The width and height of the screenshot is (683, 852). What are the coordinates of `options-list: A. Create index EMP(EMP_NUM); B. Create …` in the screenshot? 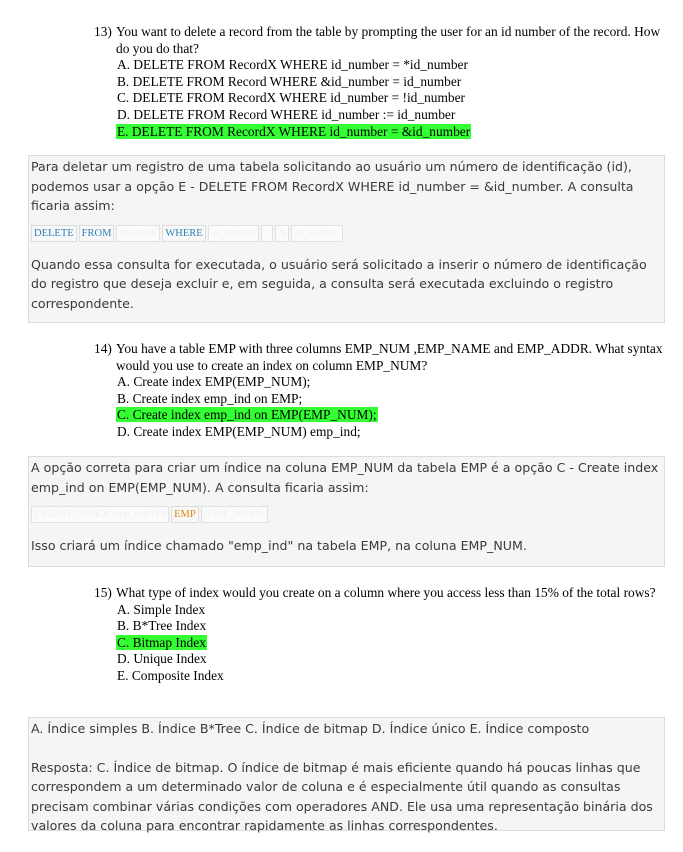 It's located at (381, 407).